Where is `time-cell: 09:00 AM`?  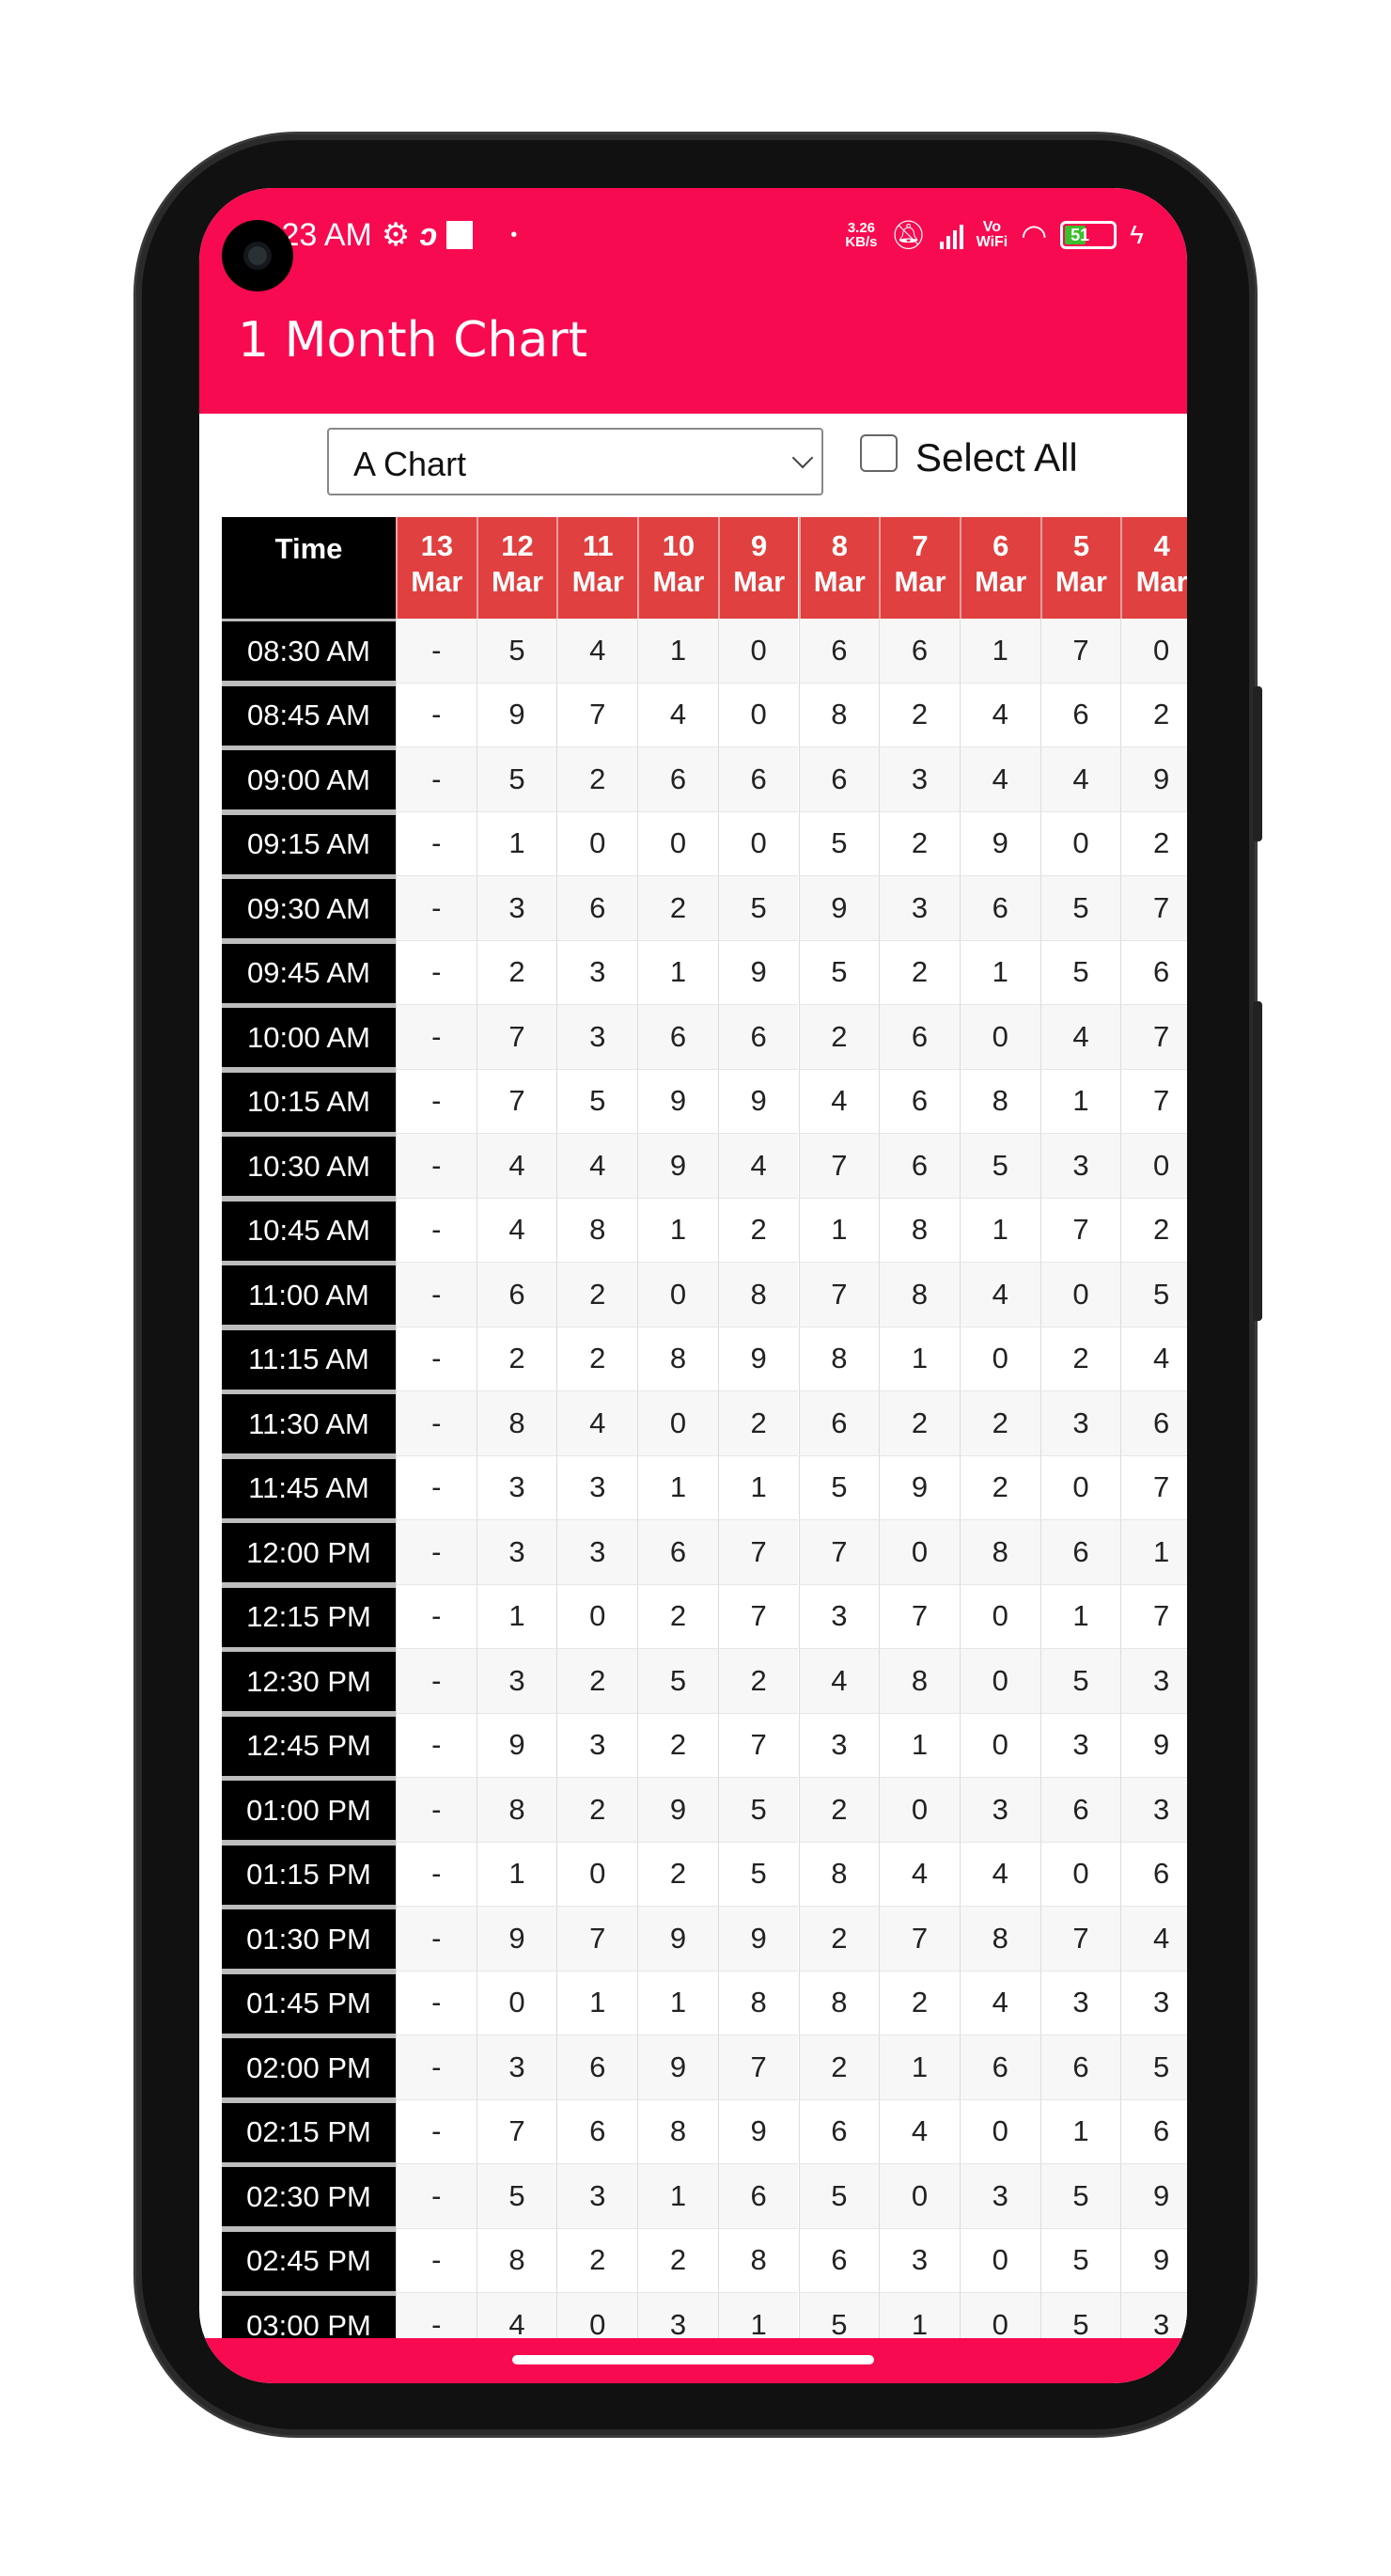 time-cell: 09:00 AM is located at coordinates (309, 780).